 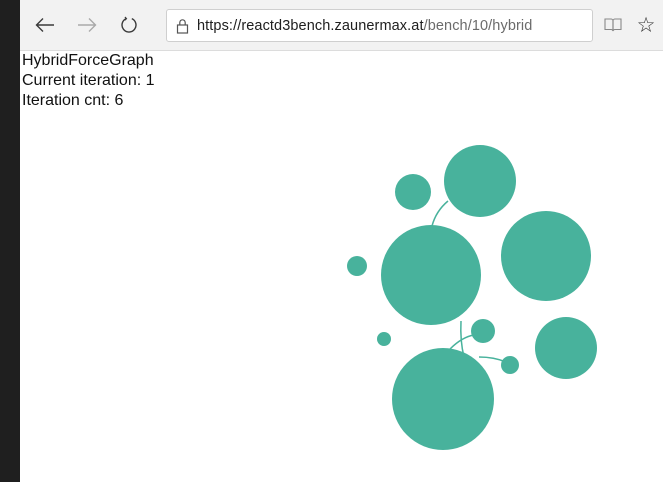 I want to click on forward-button, so click(x=87, y=25).